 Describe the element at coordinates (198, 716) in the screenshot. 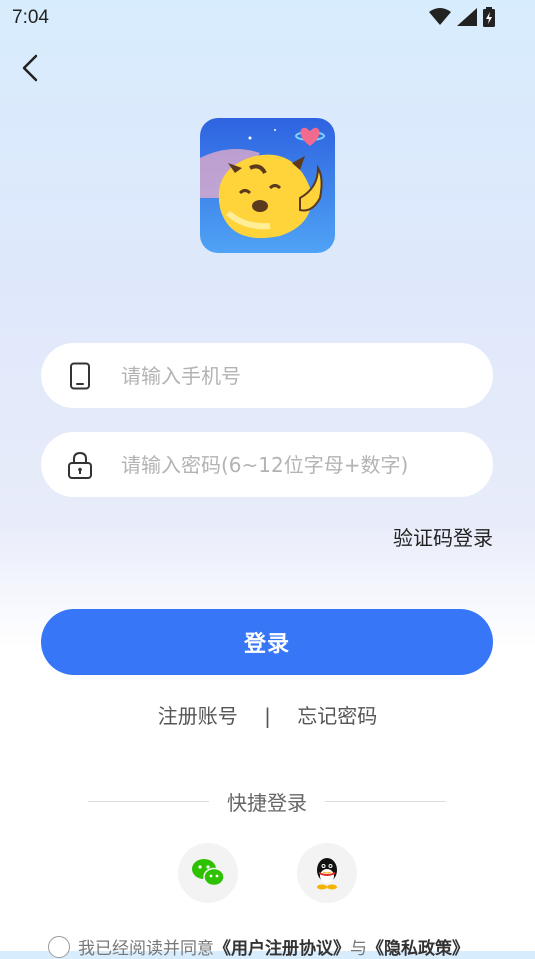

I see `register-link: 注册账号` at that location.